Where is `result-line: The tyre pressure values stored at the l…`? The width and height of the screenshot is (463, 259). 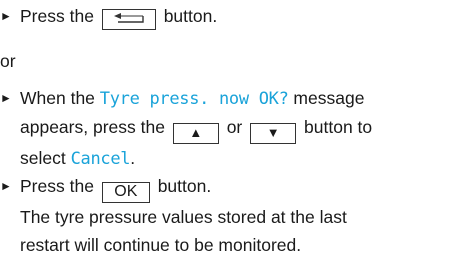 result-line: The tyre pressure values stored at the l… is located at coordinates (183, 216).